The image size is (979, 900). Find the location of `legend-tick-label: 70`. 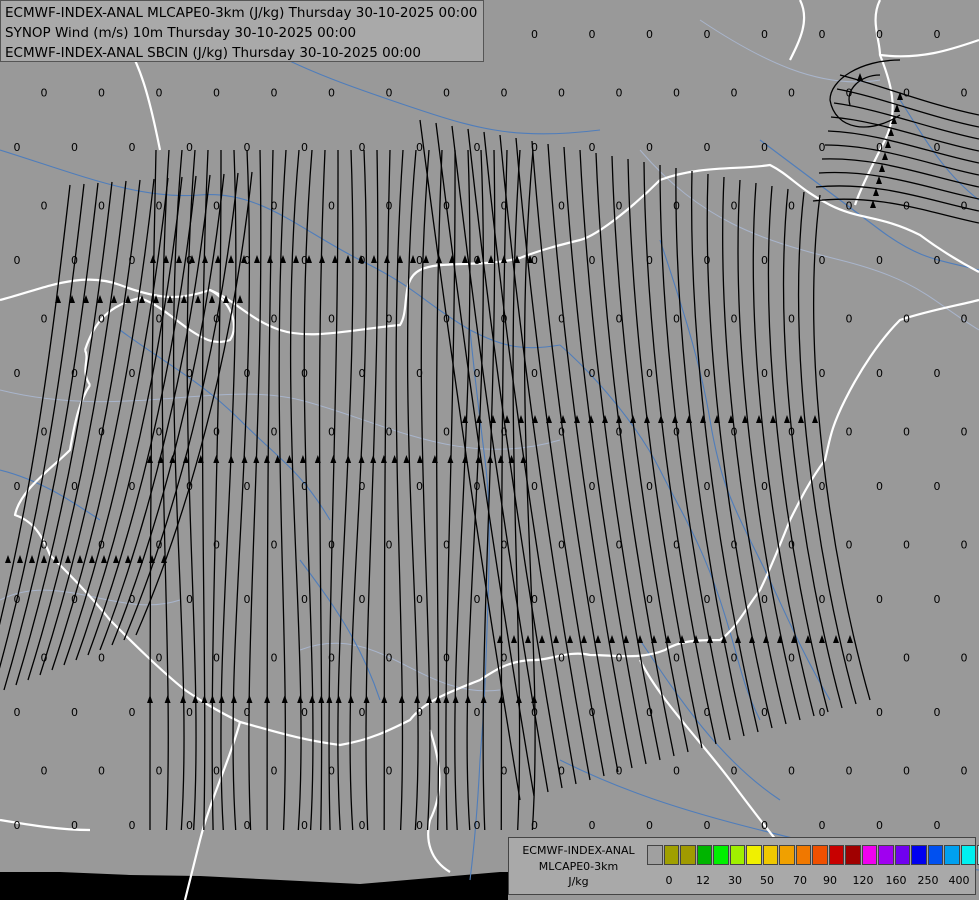

legend-tick-label: 70 is located at coordinates (800, 880).